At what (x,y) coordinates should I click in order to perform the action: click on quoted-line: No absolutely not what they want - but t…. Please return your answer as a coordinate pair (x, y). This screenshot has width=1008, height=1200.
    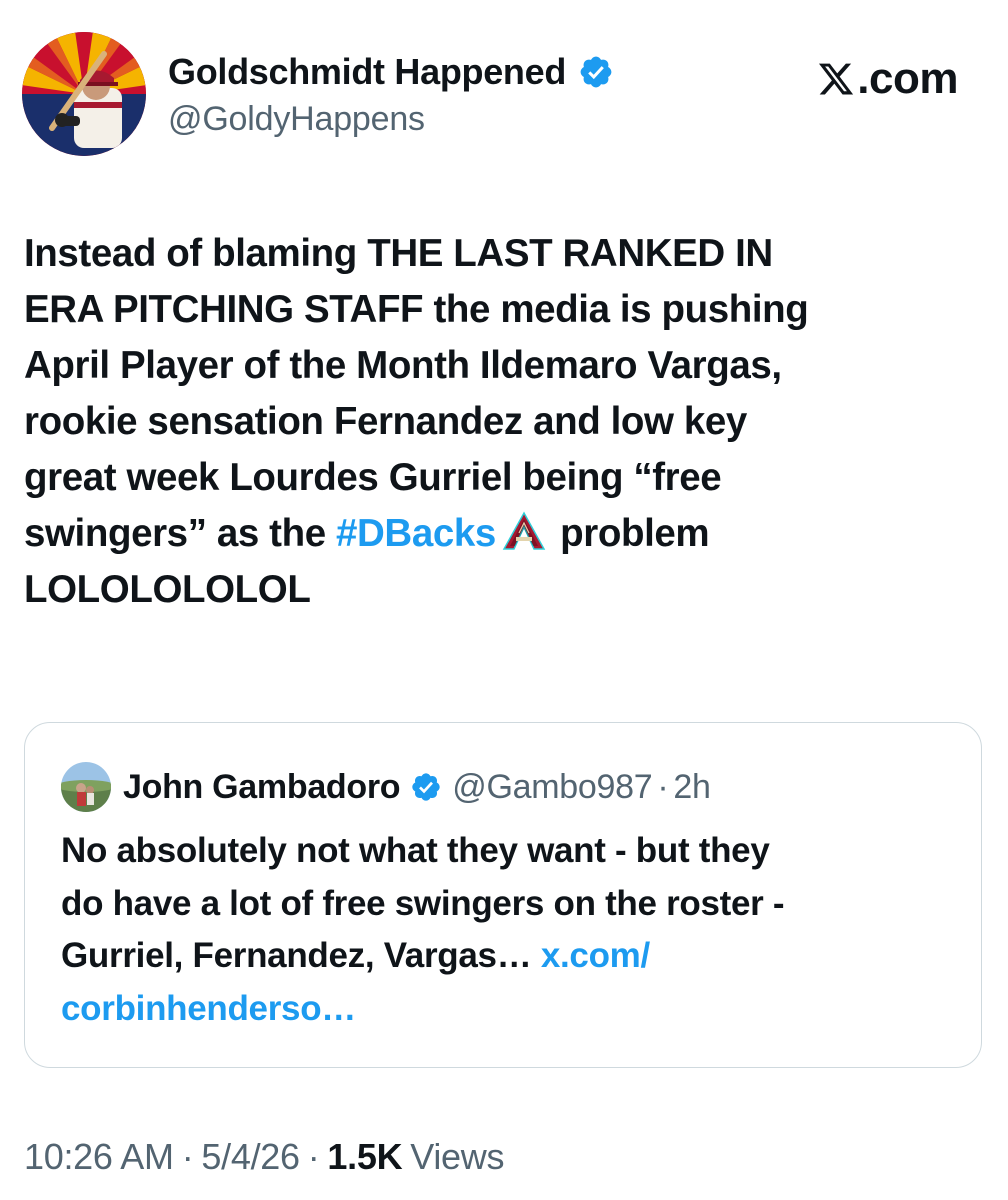
    Looking at the image, I should click on (415, 850).